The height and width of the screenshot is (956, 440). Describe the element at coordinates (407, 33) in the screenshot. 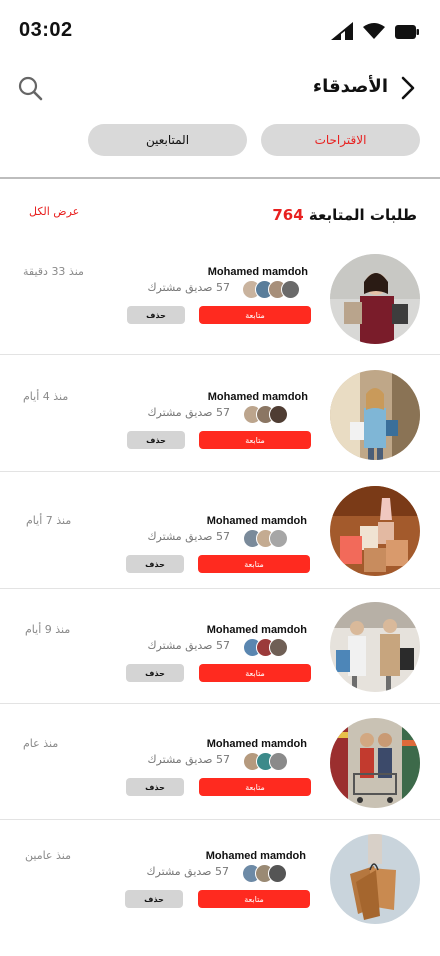

I see `battery-icon` at that location.